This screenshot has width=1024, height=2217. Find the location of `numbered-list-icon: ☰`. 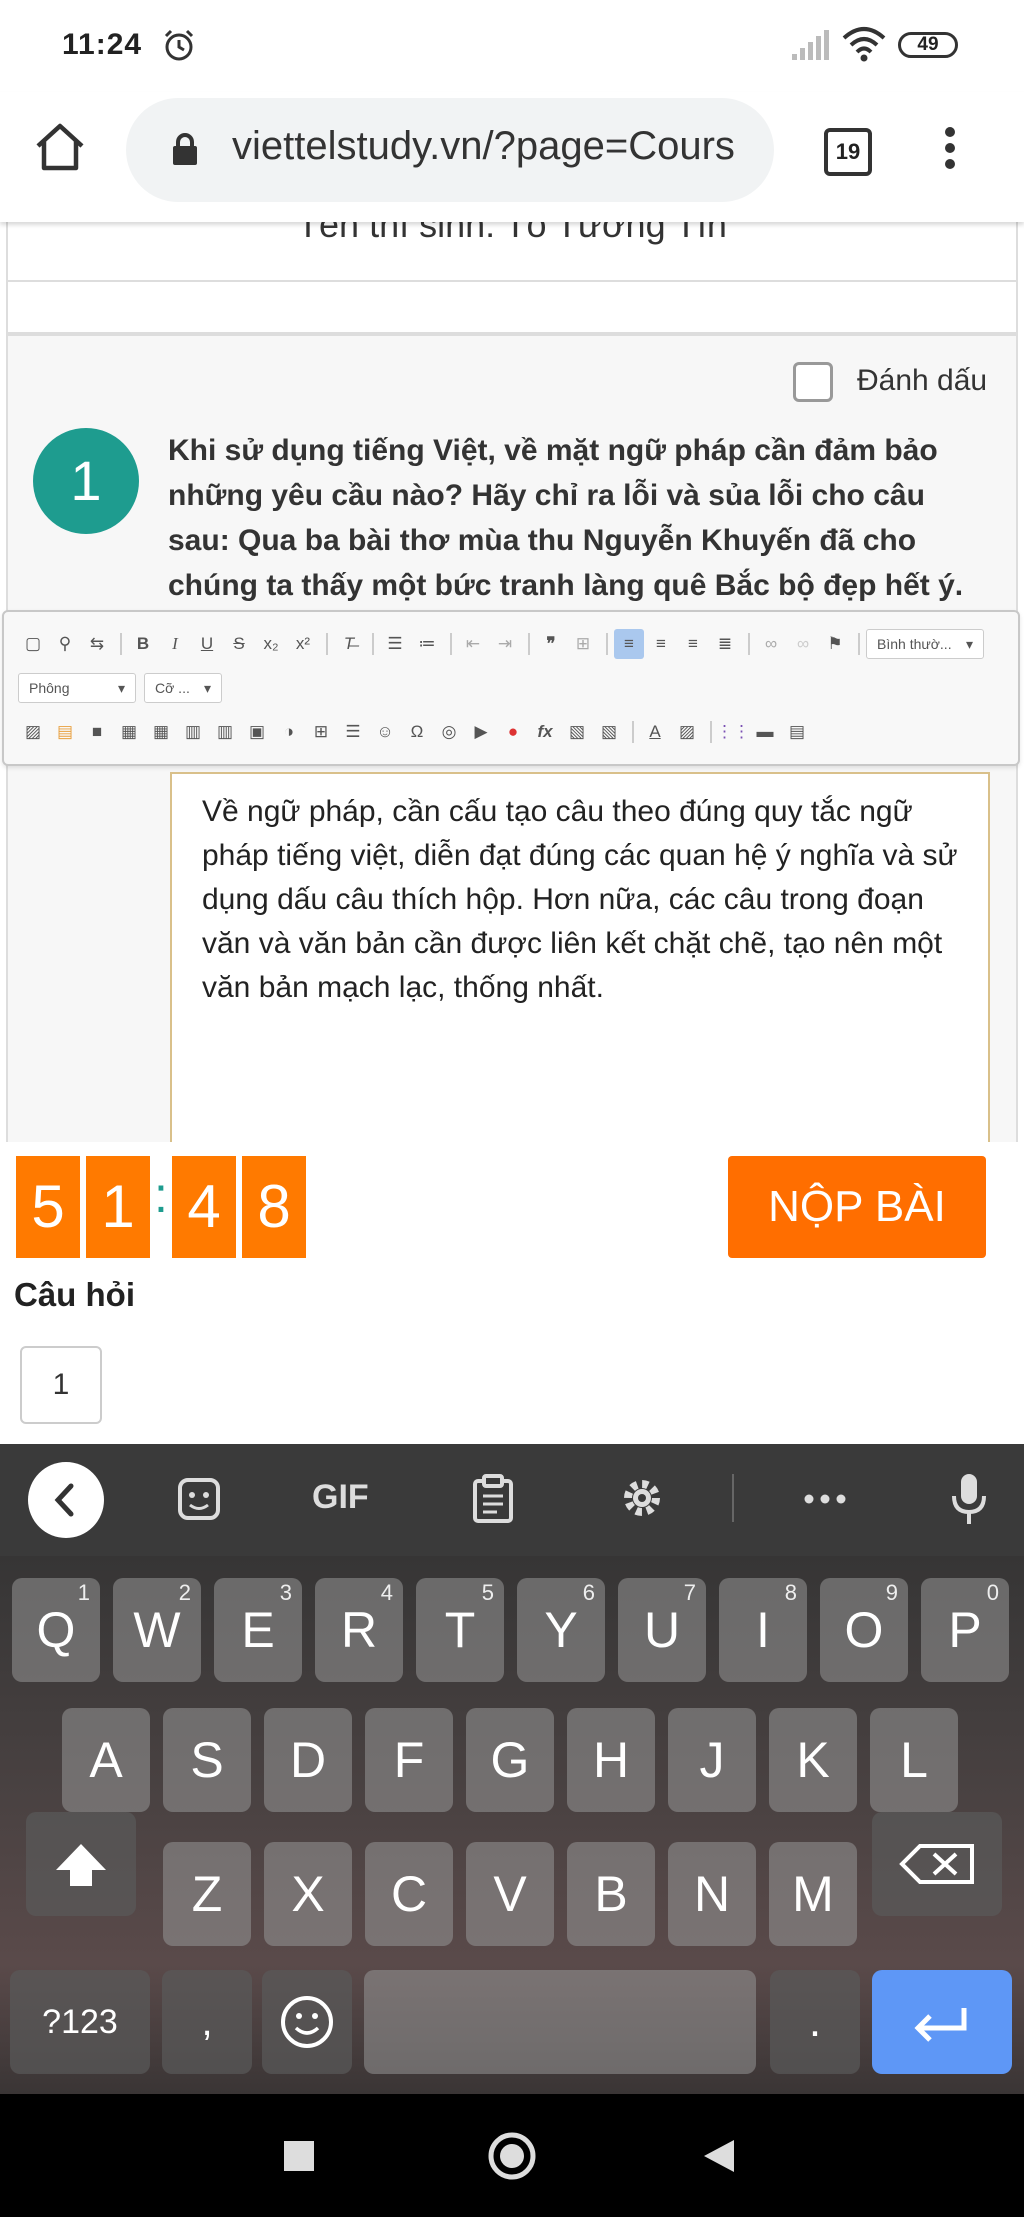

numbered-list-icon: ☰ is located at coordinates (395, 644).